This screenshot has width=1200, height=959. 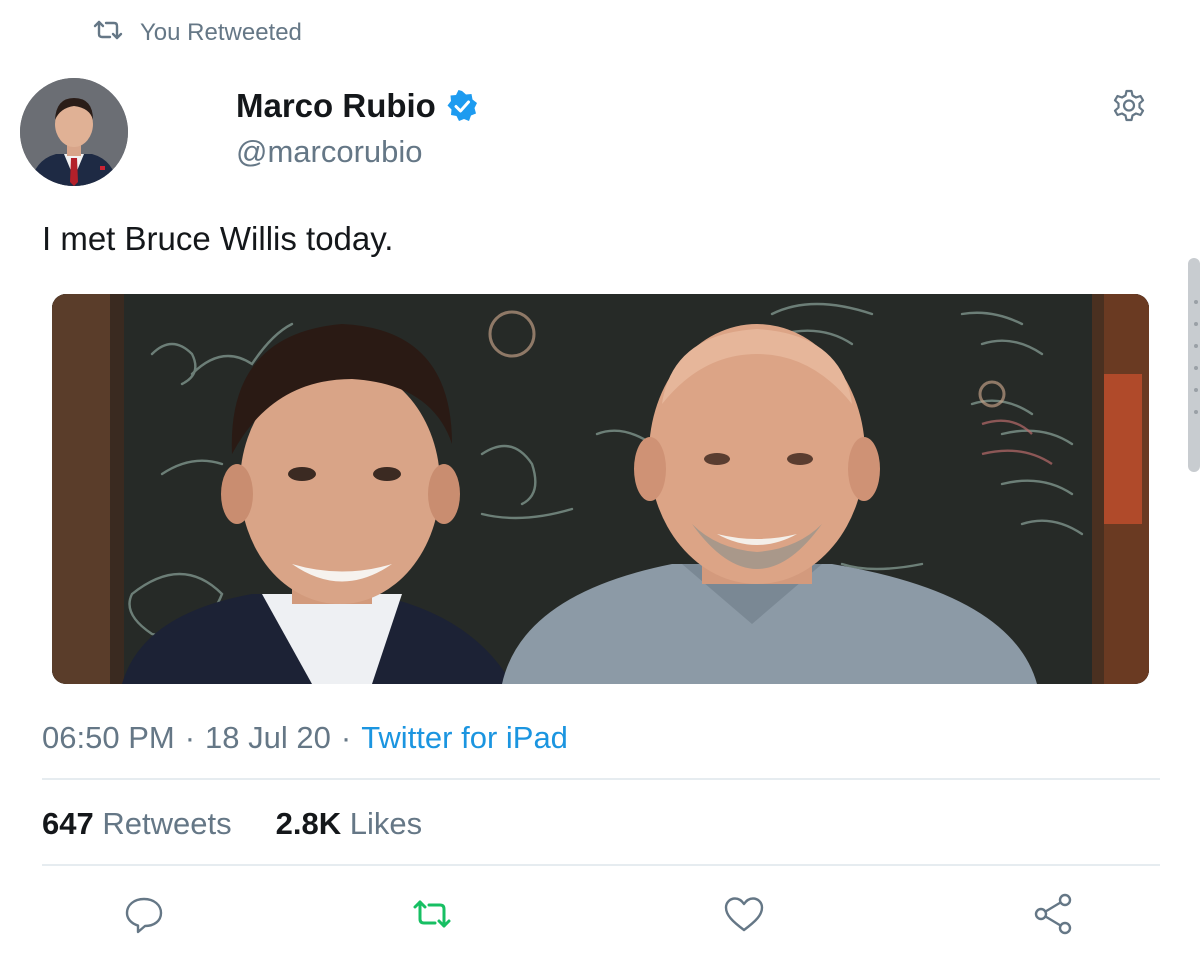 I want to click on retweets-stat: 647 Retweets, so click(x=137, y=824).